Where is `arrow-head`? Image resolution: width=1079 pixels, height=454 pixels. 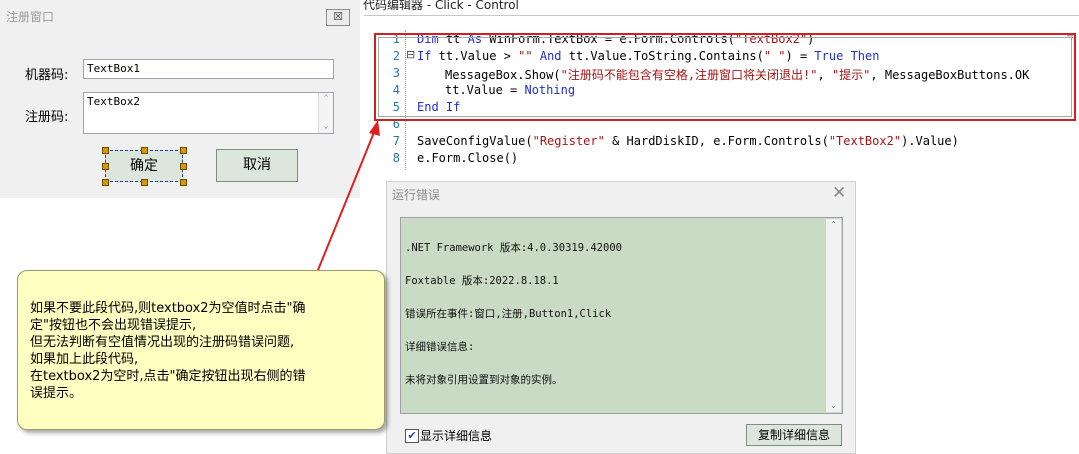 arrow-head is located at coordinates (374, 128).